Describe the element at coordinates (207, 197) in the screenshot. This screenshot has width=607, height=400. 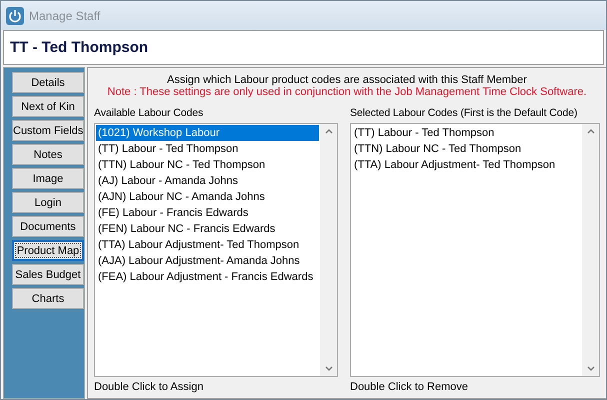
I see `list-item: (AJN) Labour NC - Amanda Johns` at that location.